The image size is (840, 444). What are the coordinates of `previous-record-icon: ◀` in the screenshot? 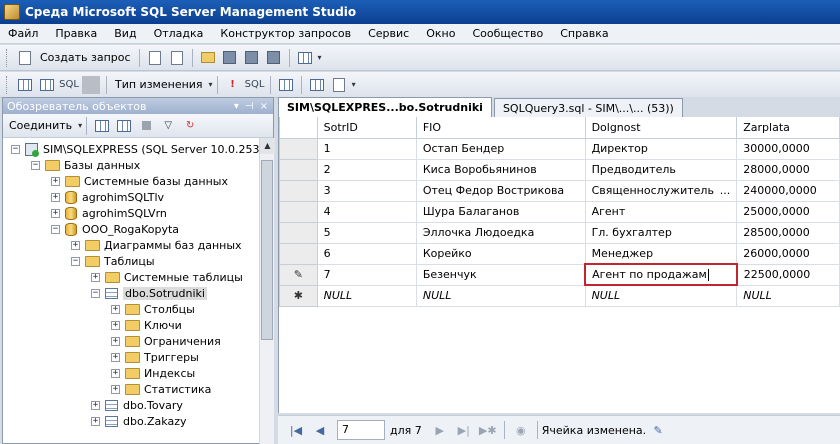 It's located at (320, 430).